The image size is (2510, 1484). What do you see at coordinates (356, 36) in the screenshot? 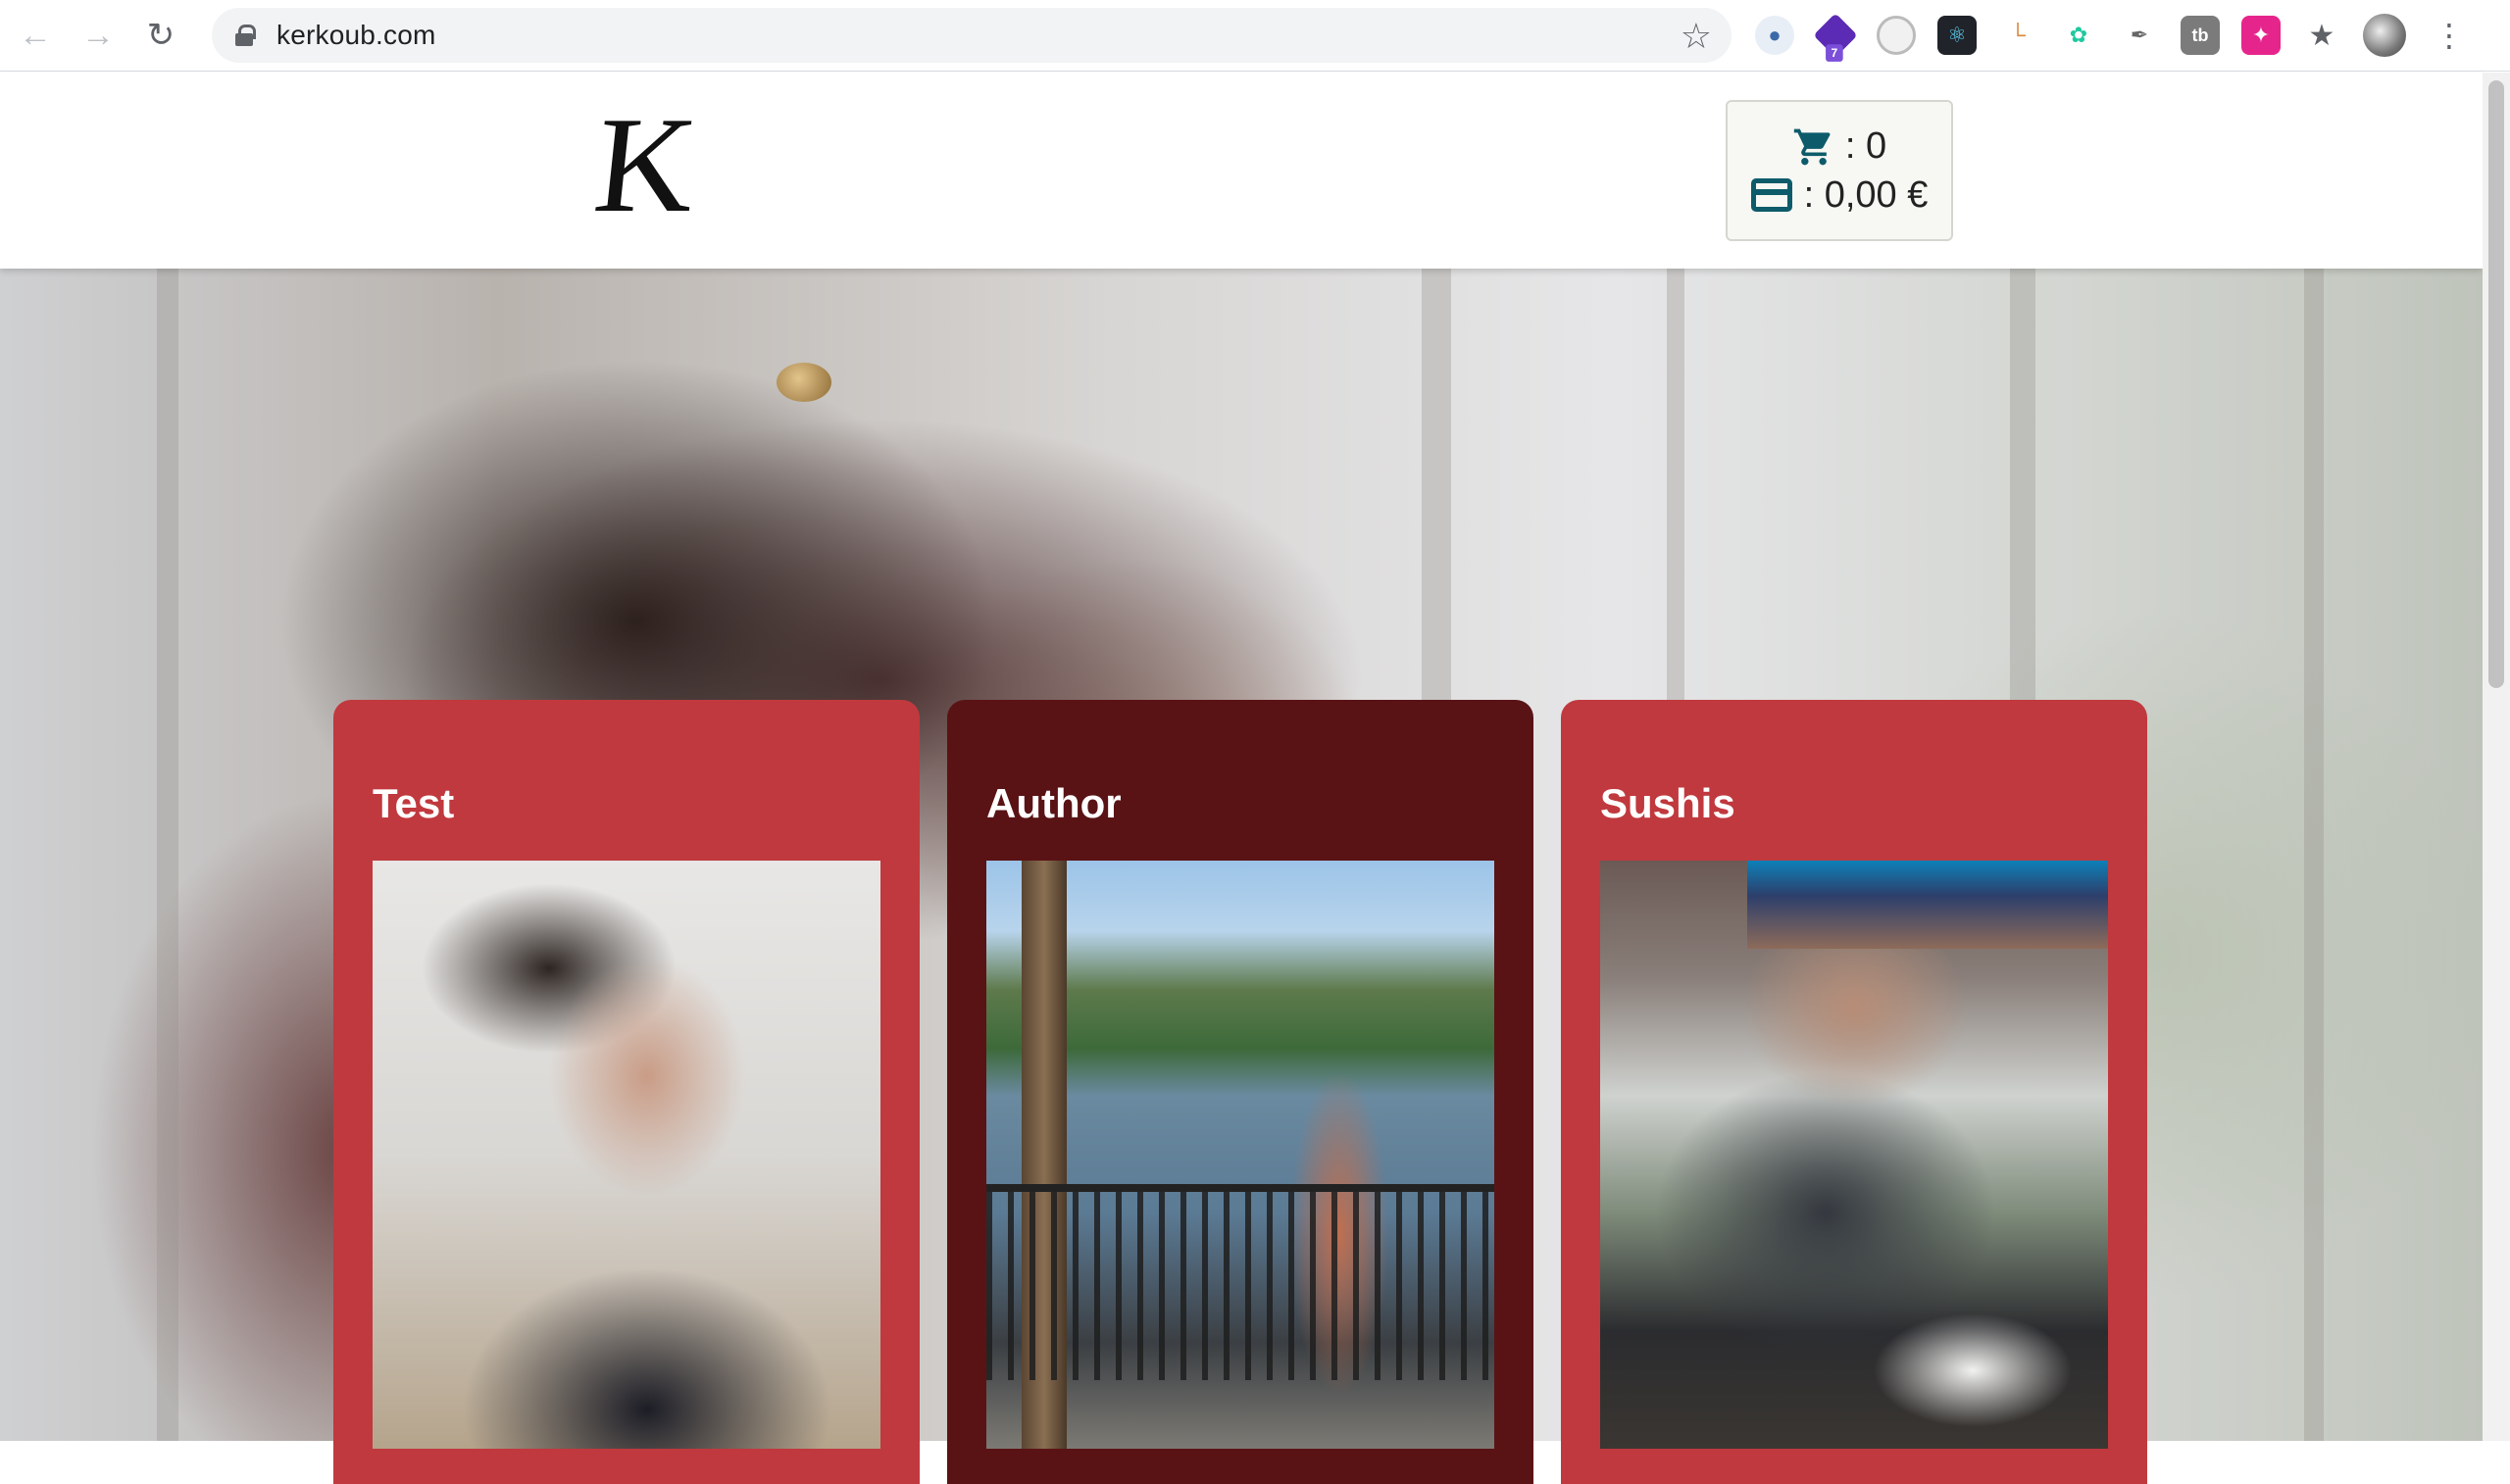
I see `url-text: kerkoub.com` at bounding box center [356, 36].